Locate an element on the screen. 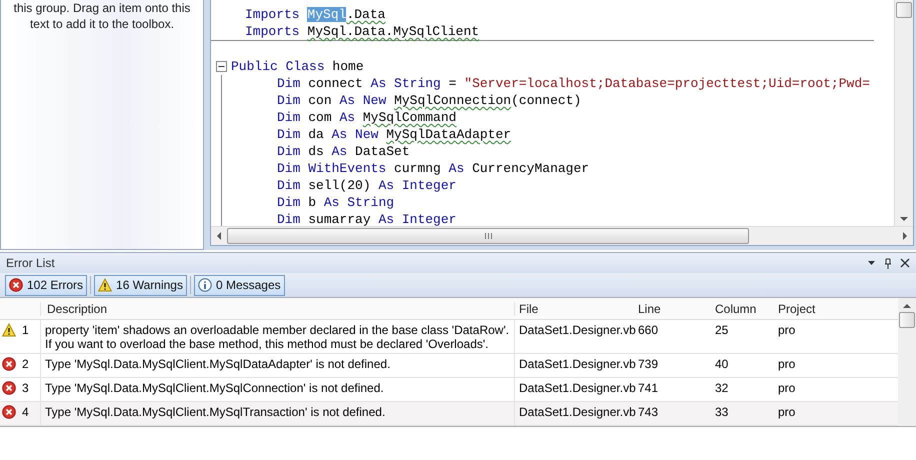 The height and width of the screenshot is (460, 916). pin-icon is located at coordinates (888, 263).